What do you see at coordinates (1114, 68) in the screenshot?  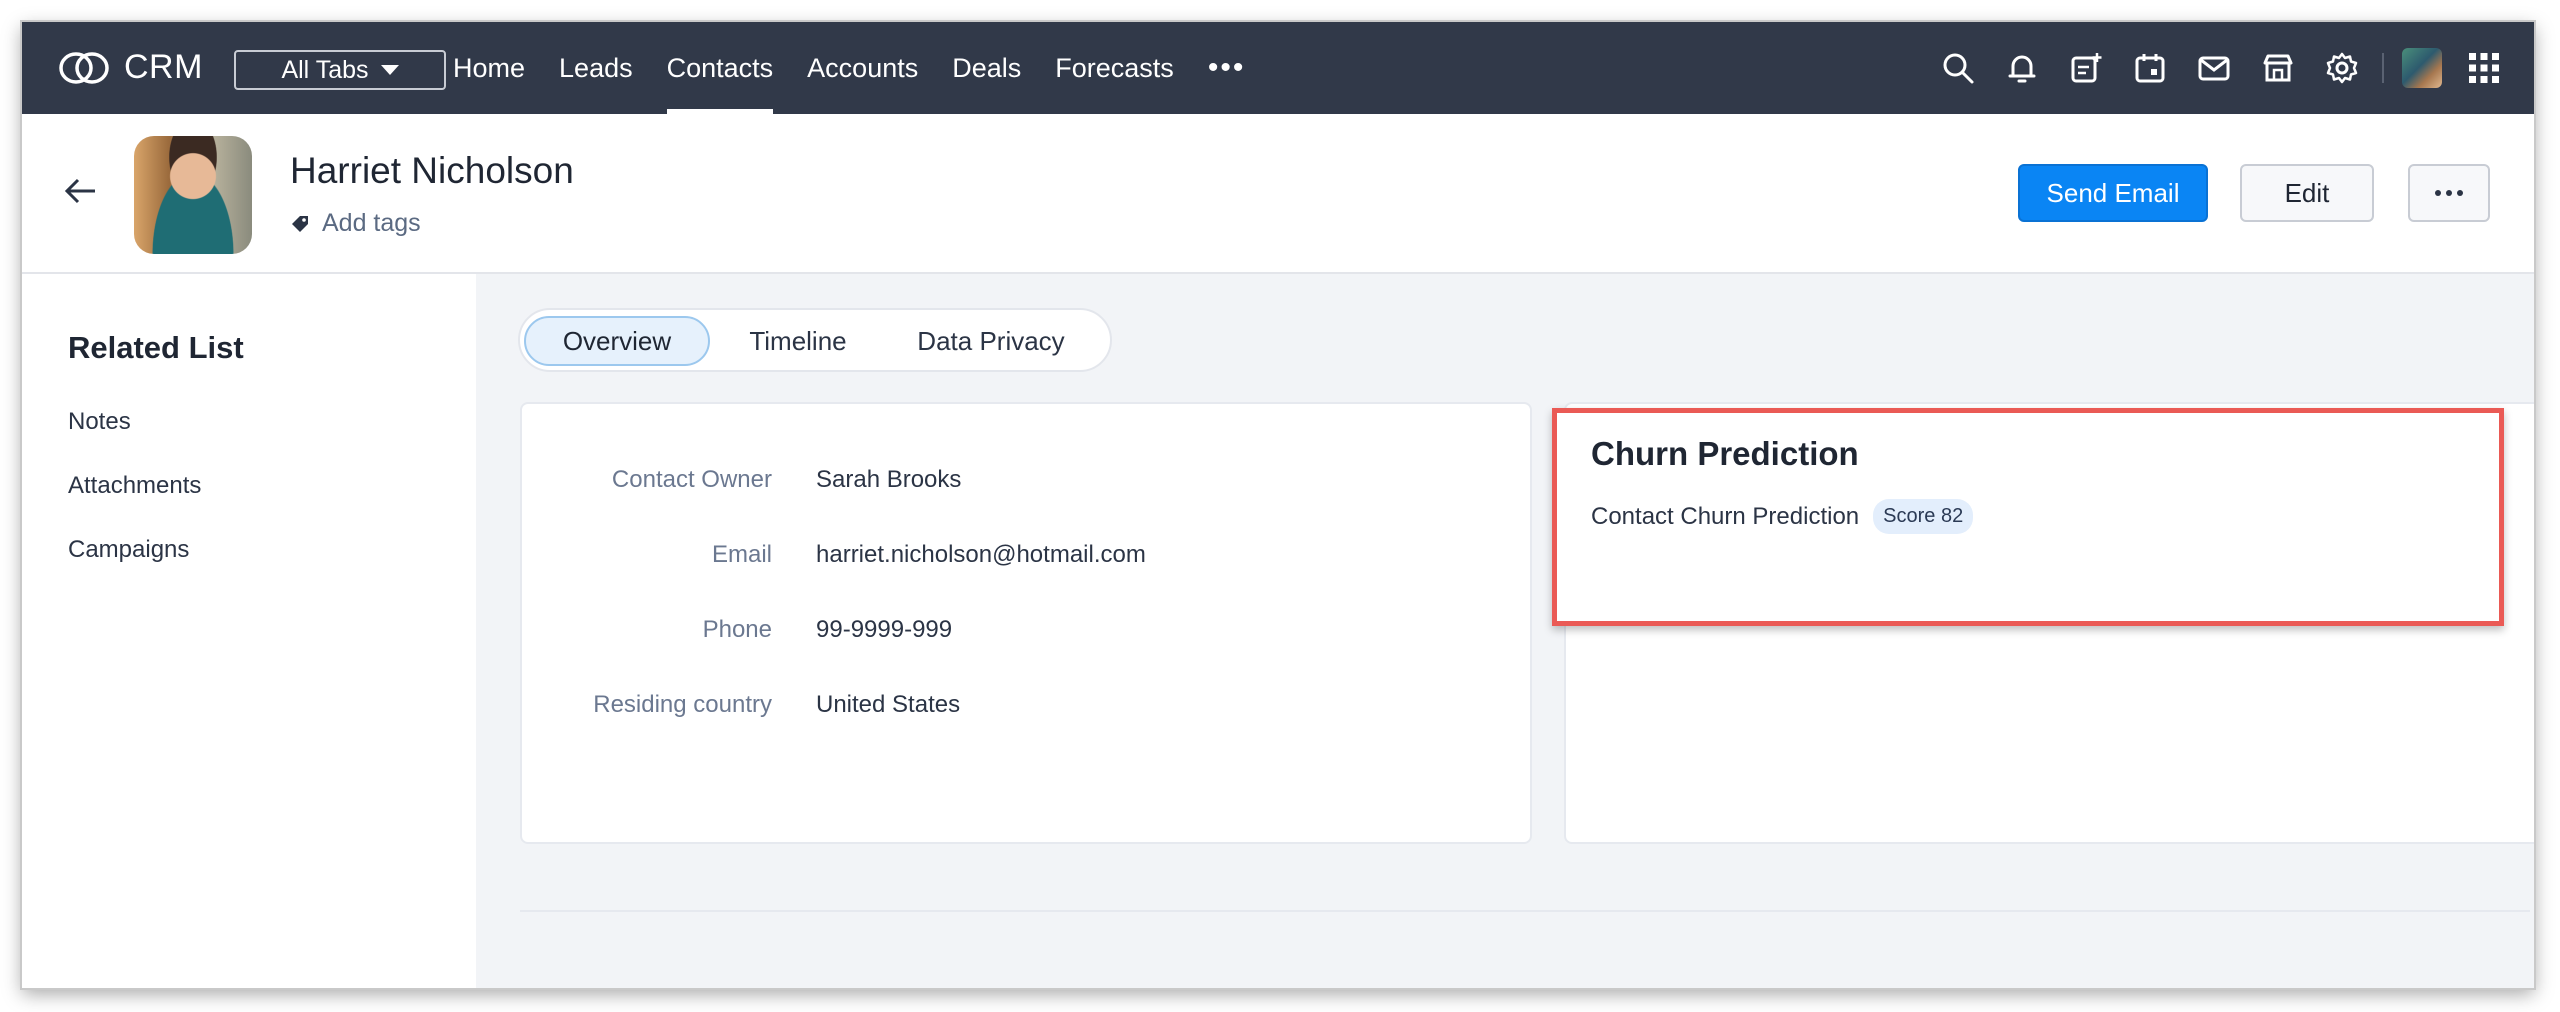 I see `nav-tab-forecasts: Forecasts` at bounding box center [1114, 68].